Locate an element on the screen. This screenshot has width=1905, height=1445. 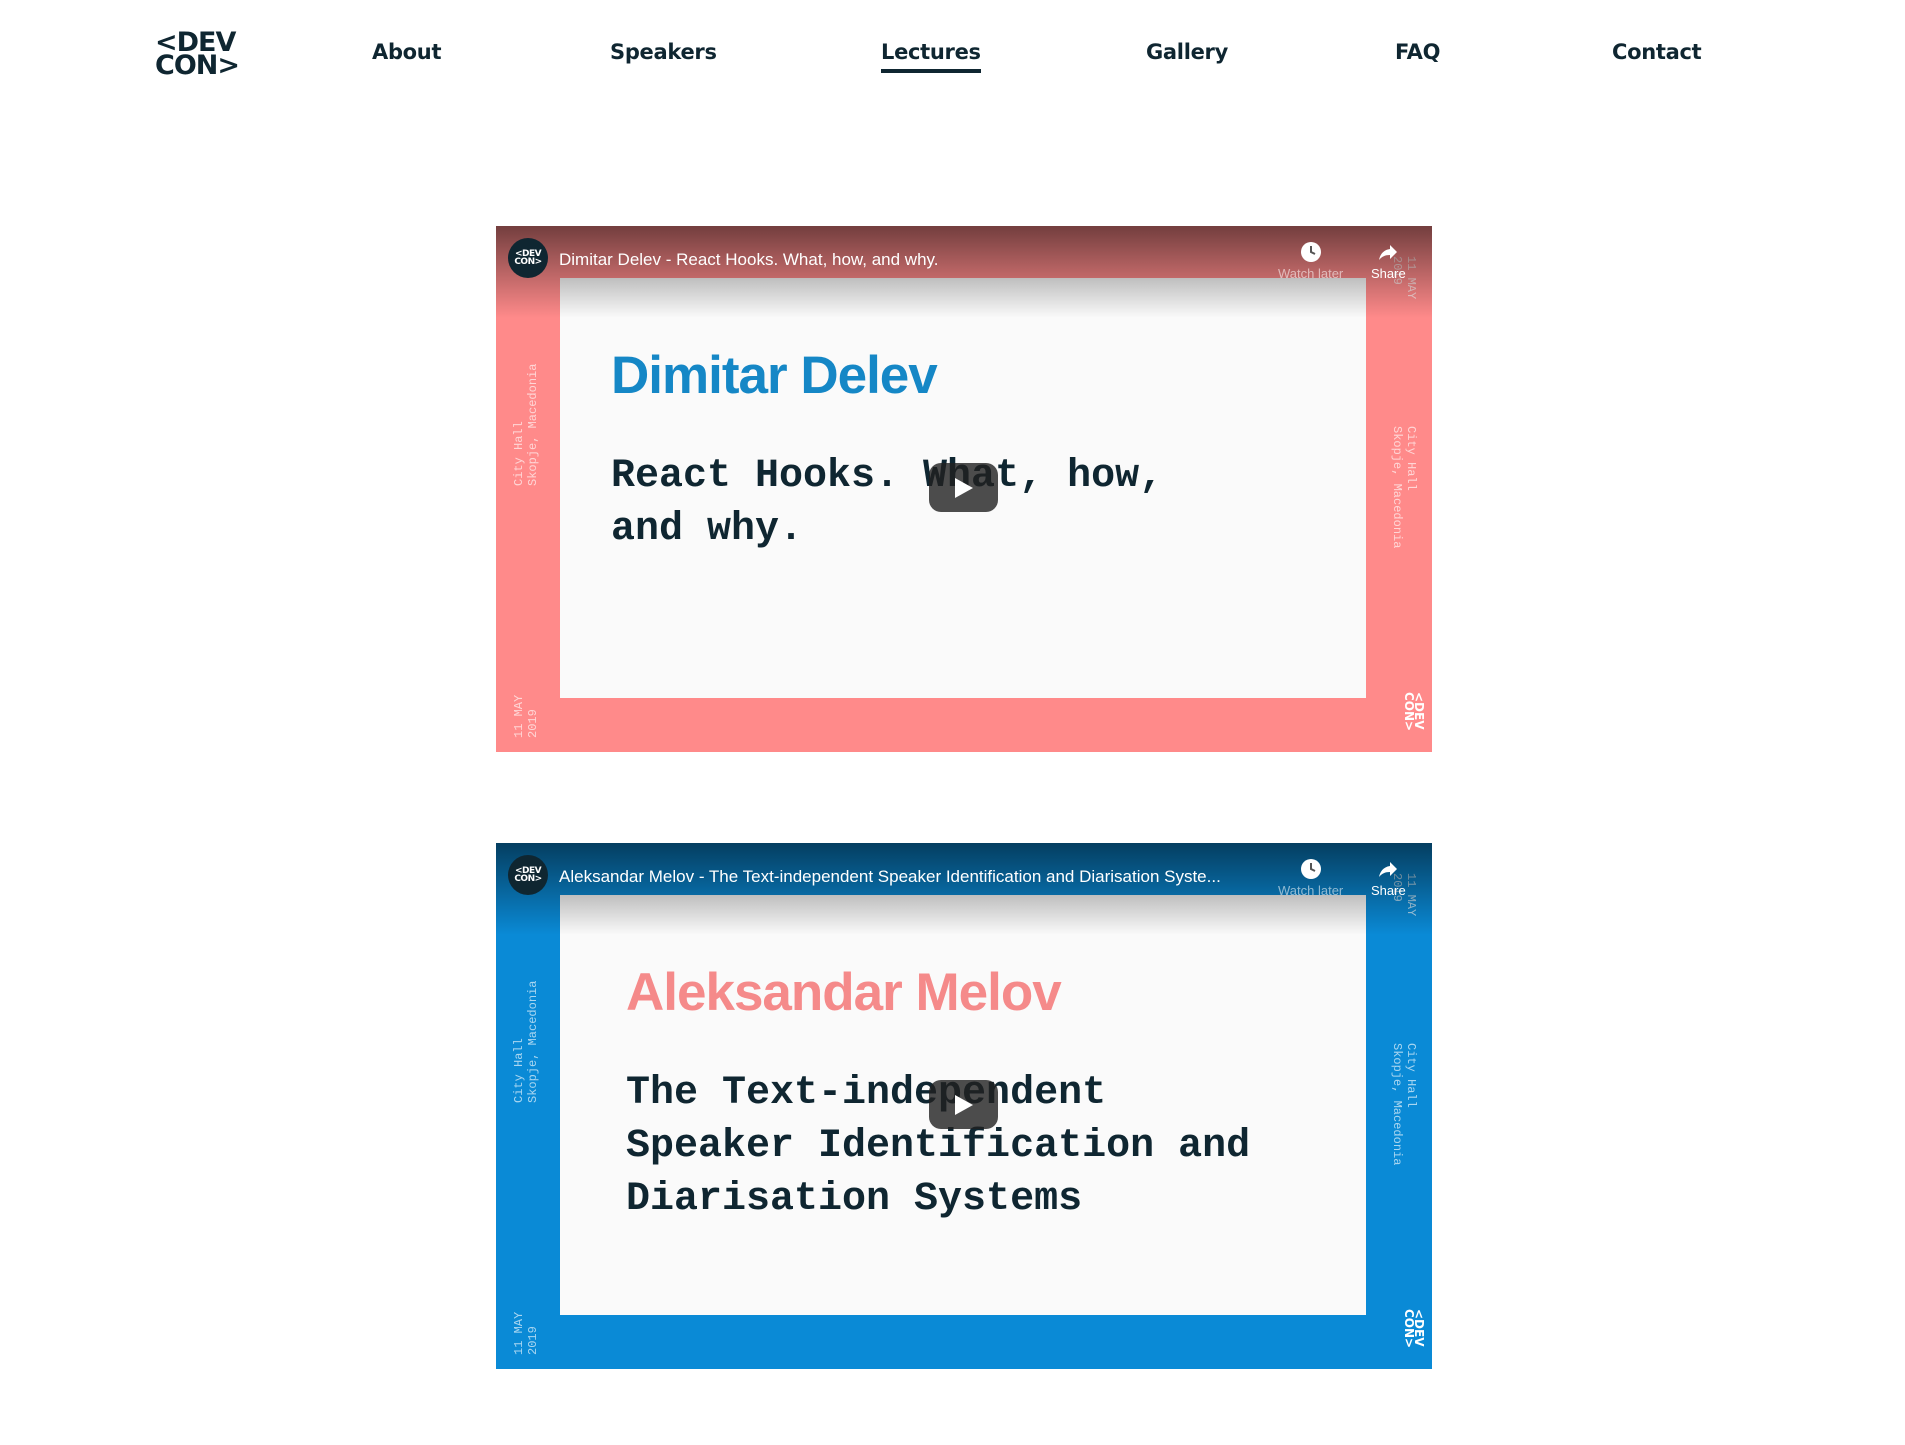
nav-about: About is located at coordinates (407, 52).